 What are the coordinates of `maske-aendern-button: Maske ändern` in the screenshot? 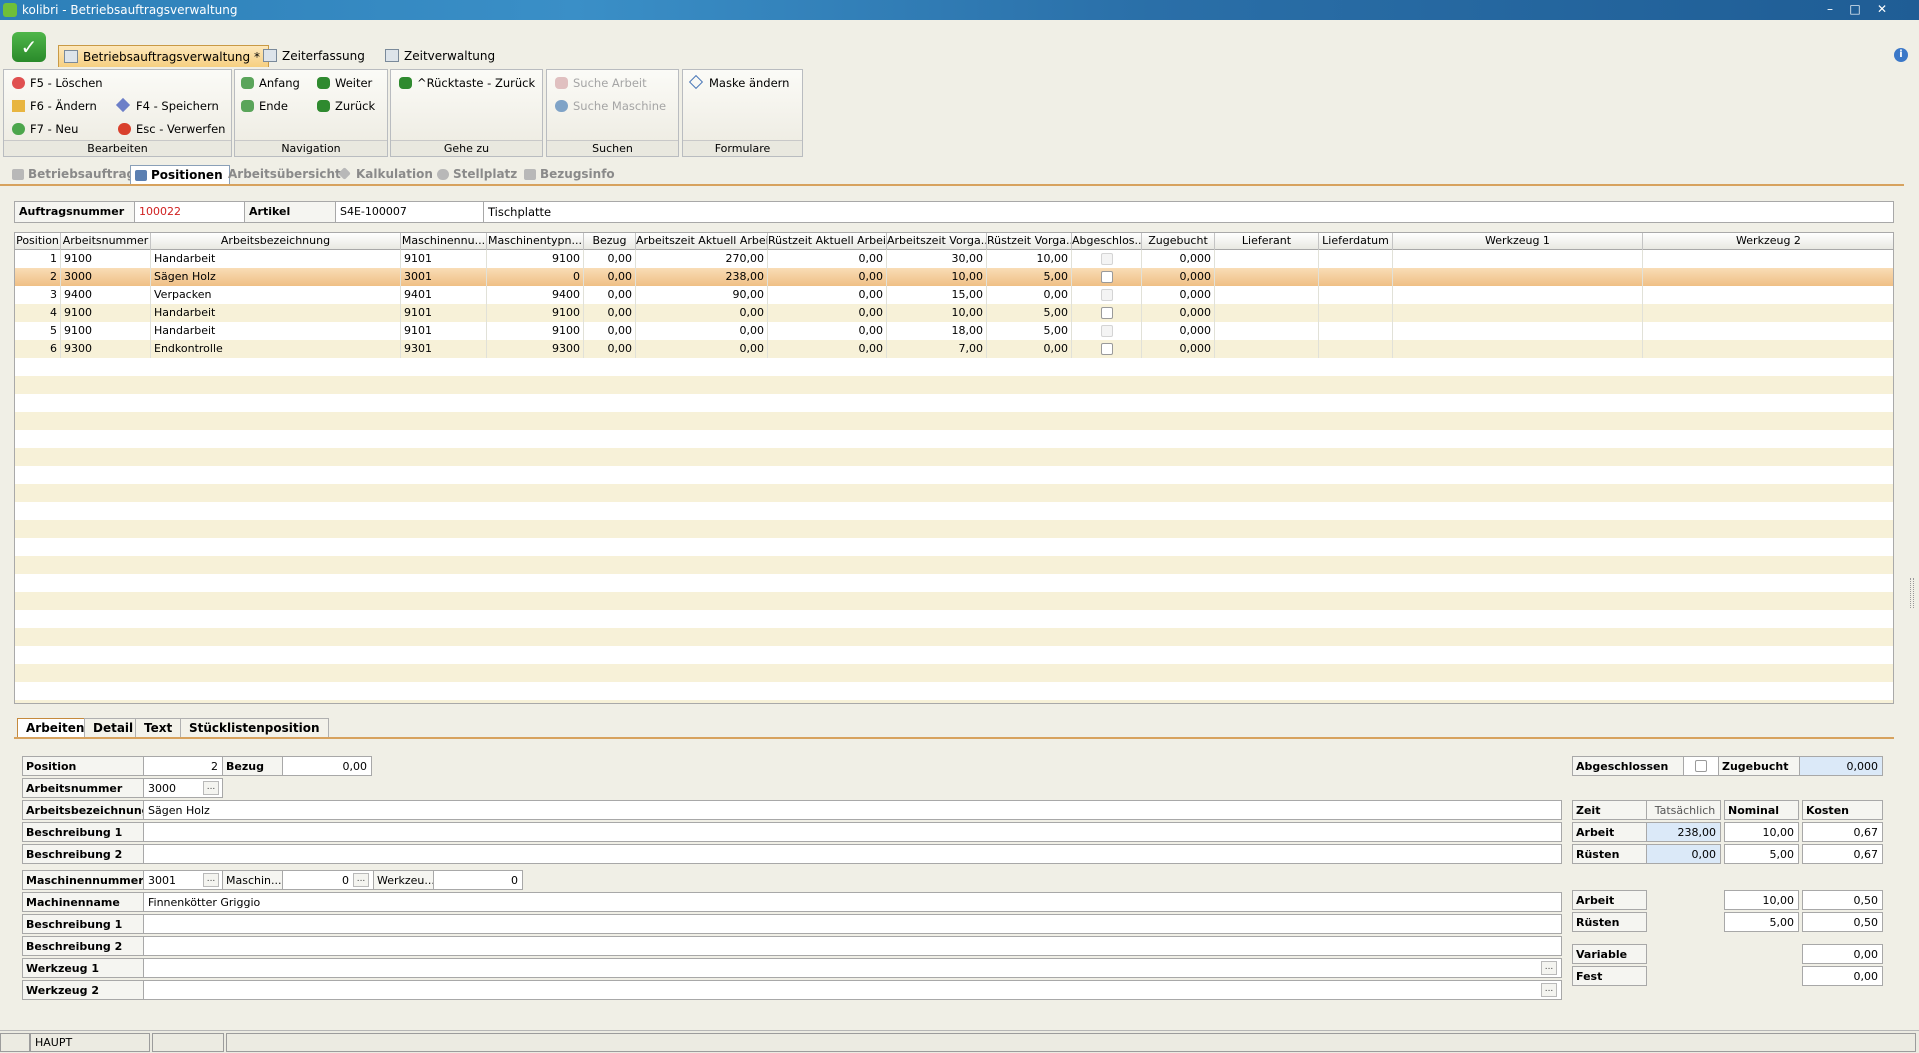 It's located at (738, 83).